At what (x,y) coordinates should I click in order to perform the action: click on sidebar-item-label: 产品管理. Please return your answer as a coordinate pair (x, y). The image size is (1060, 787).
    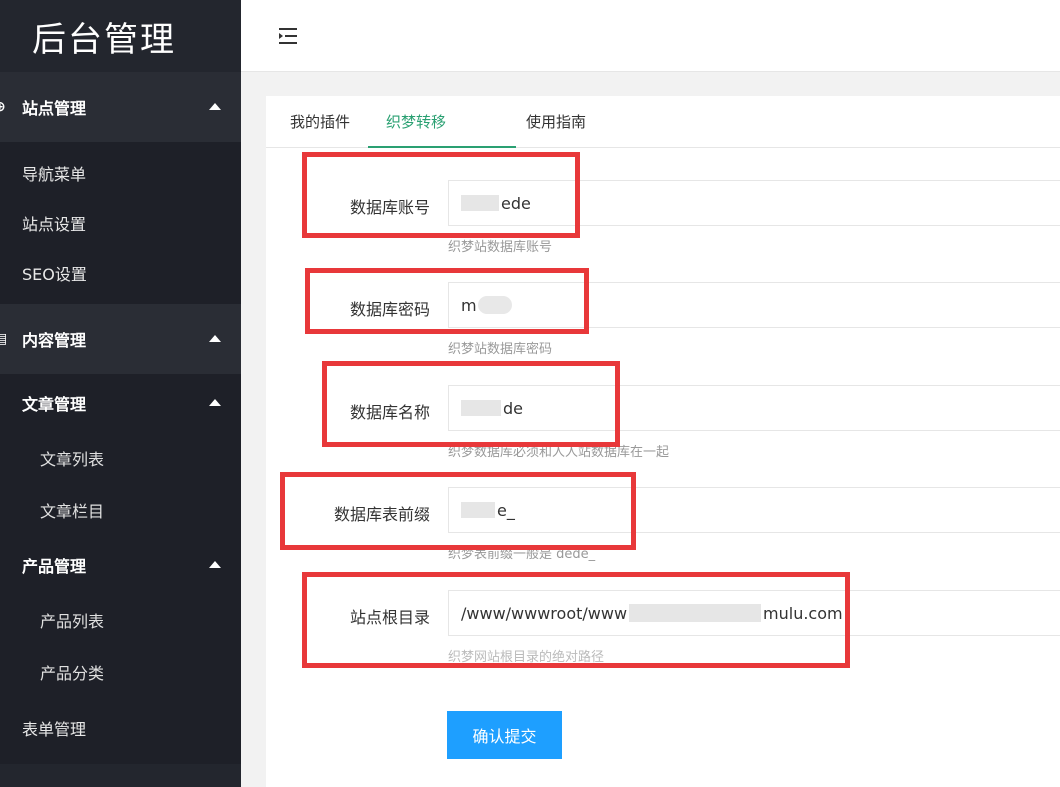
    Looking at the image, I should click on (54, 566).